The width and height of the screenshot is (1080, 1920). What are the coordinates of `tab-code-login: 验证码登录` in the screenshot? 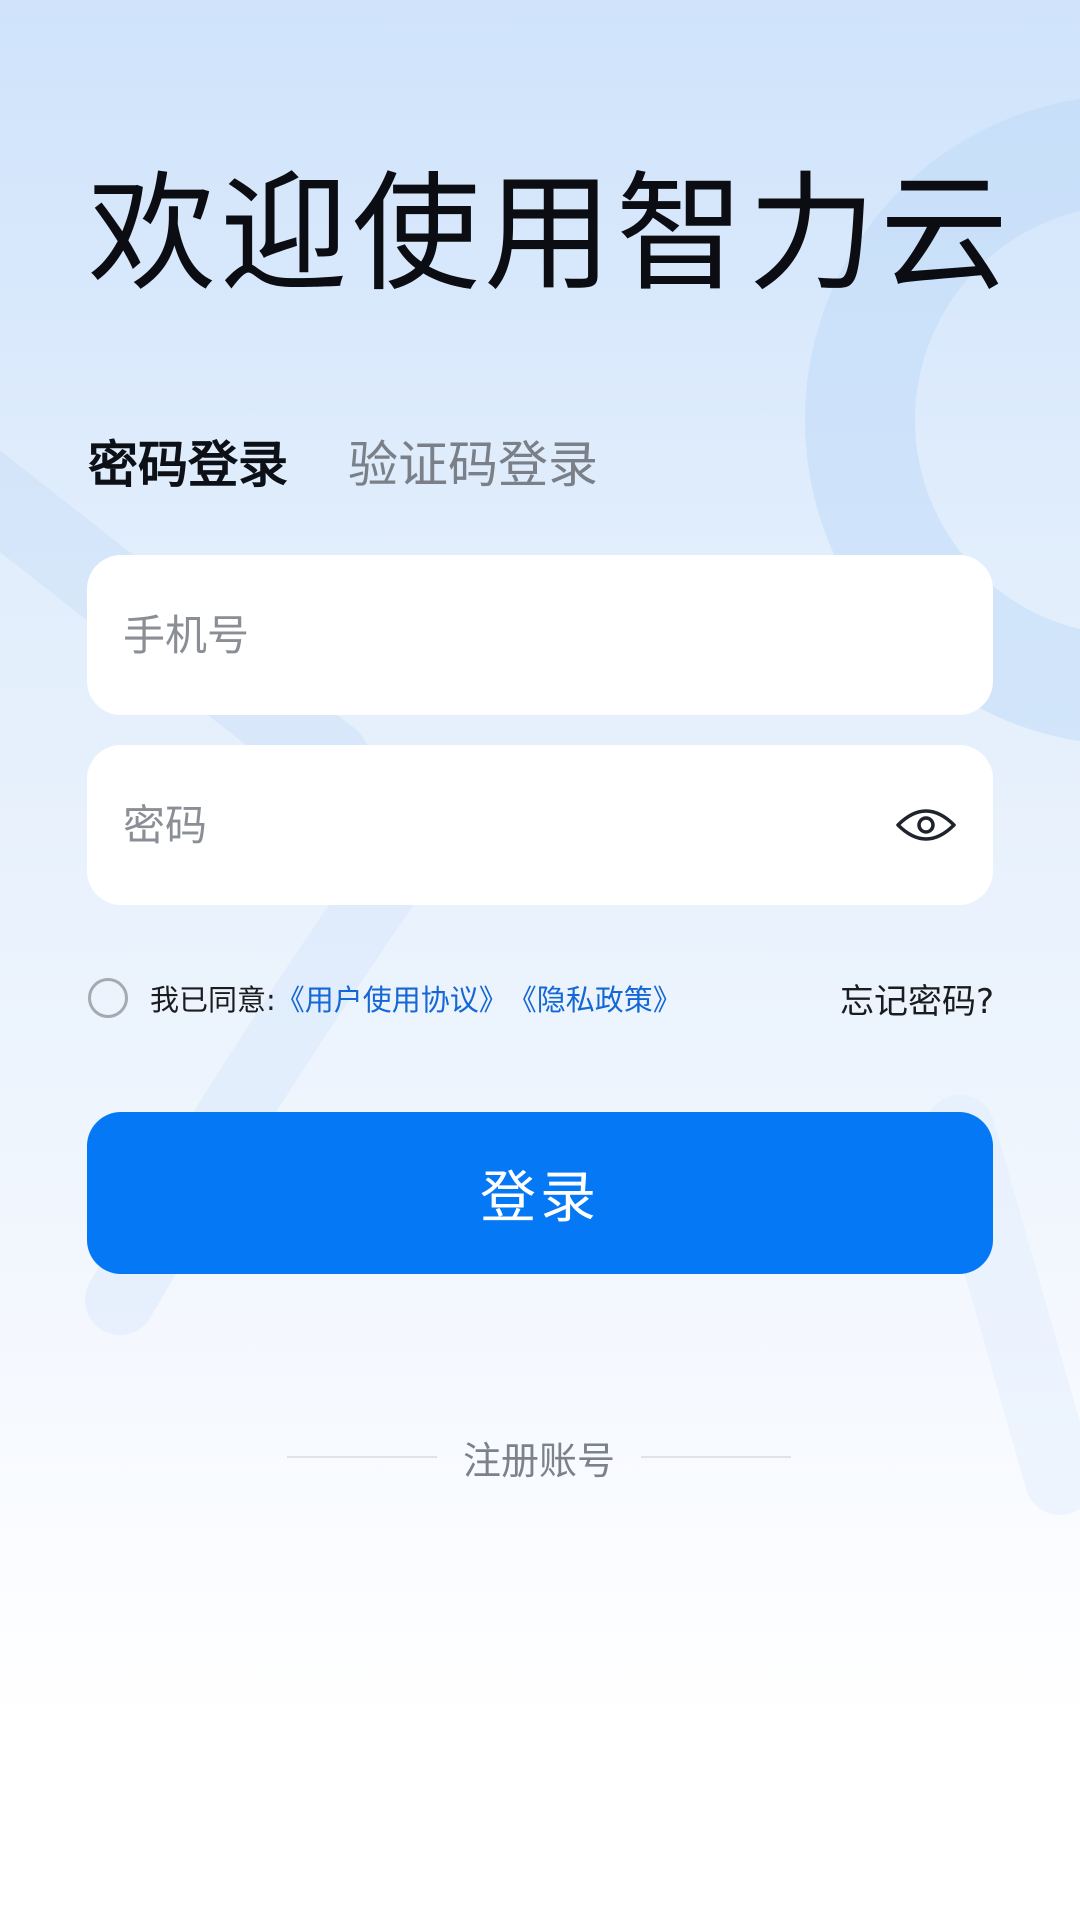 It's located at (473, 465).